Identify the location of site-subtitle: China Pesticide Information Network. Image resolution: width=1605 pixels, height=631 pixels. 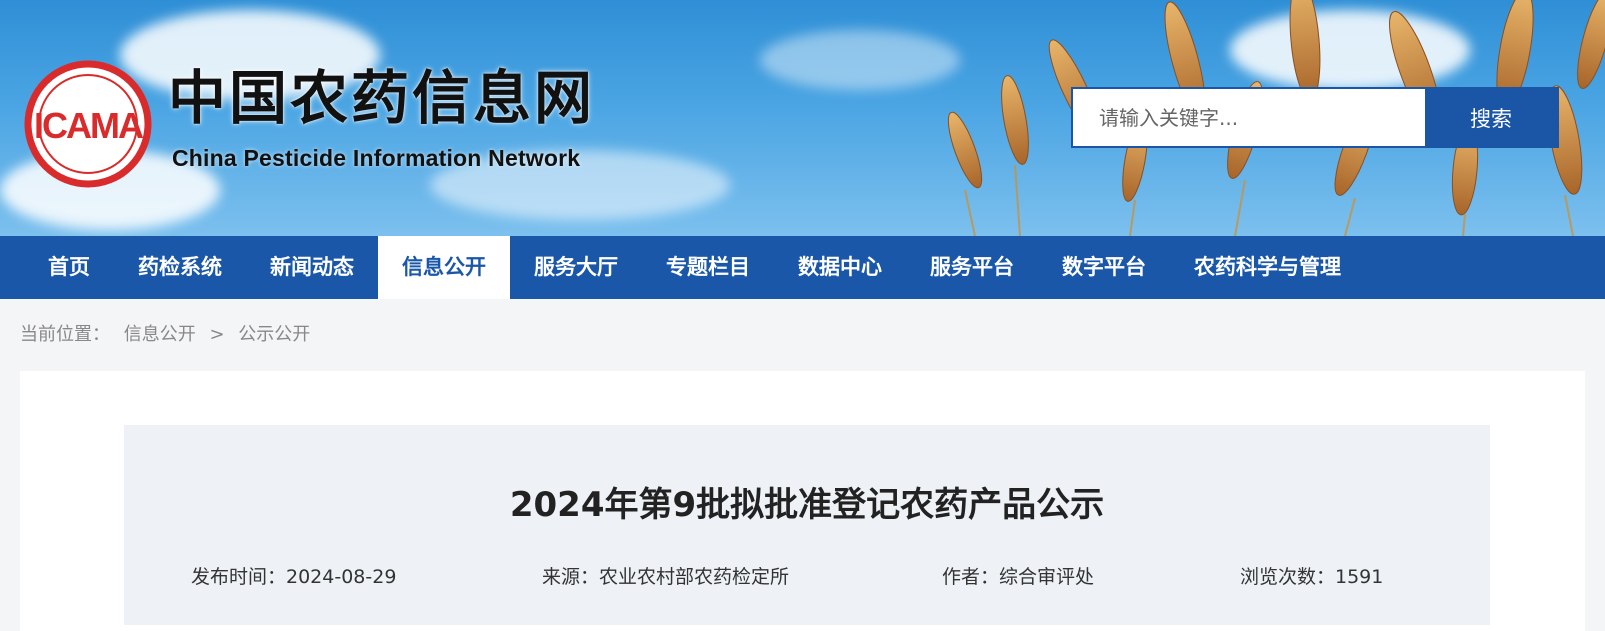
(376, 158).